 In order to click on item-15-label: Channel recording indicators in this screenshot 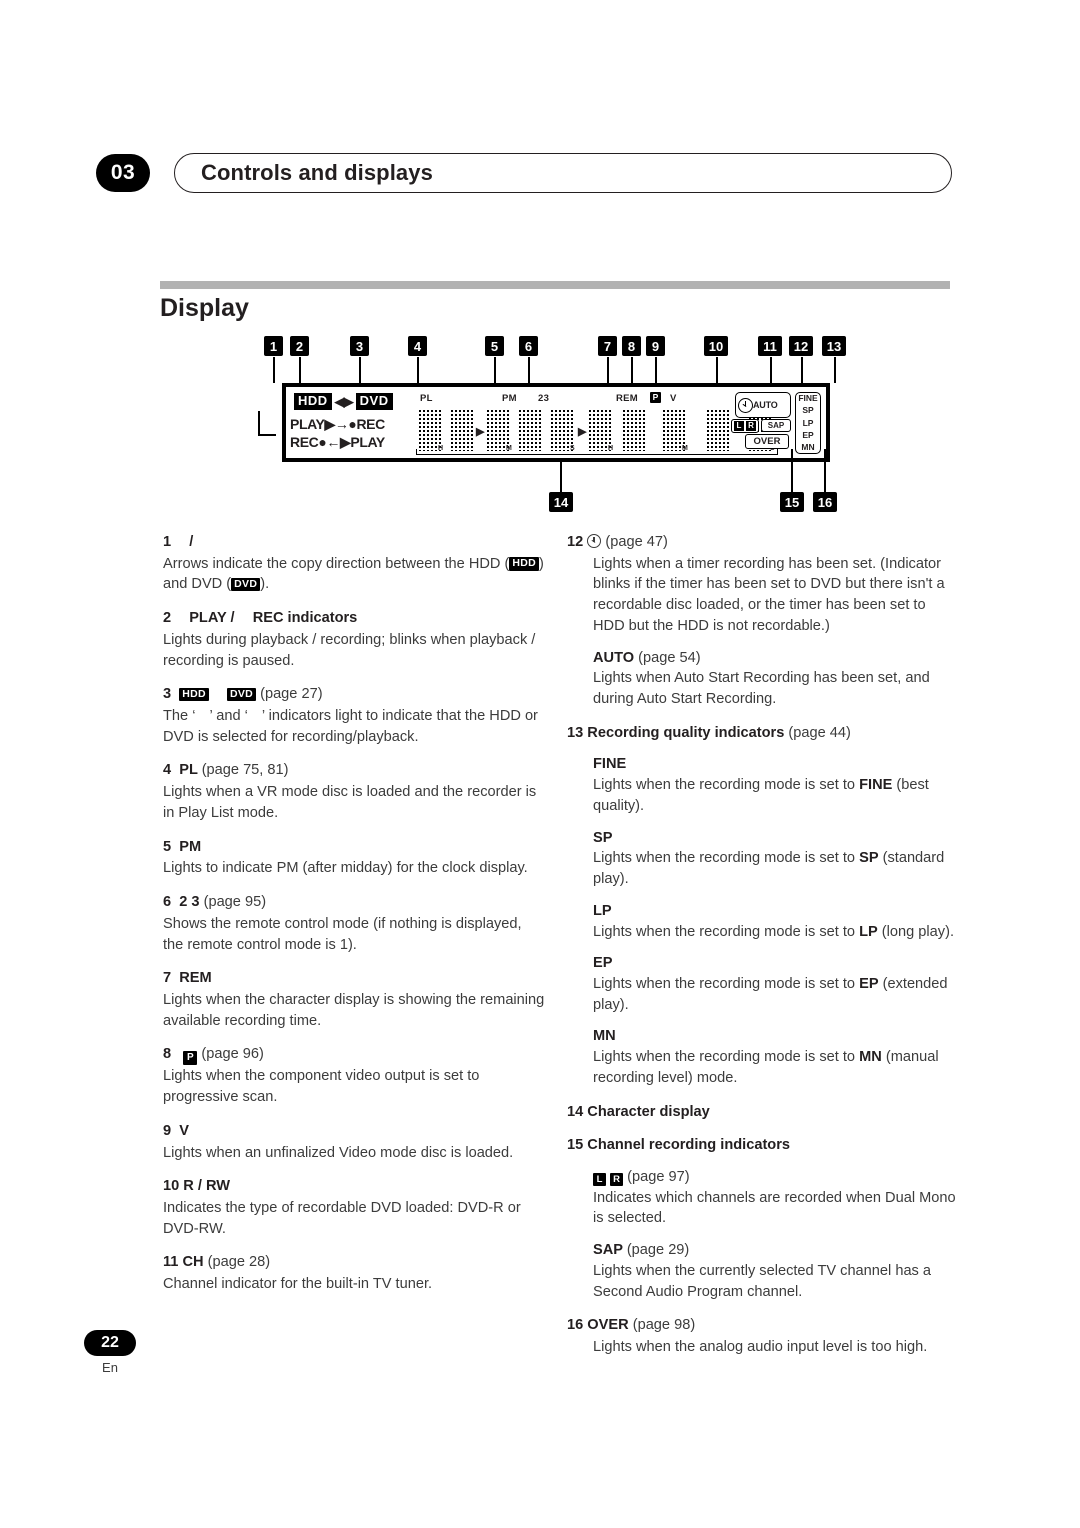, I will do `click(689, 1145)`.